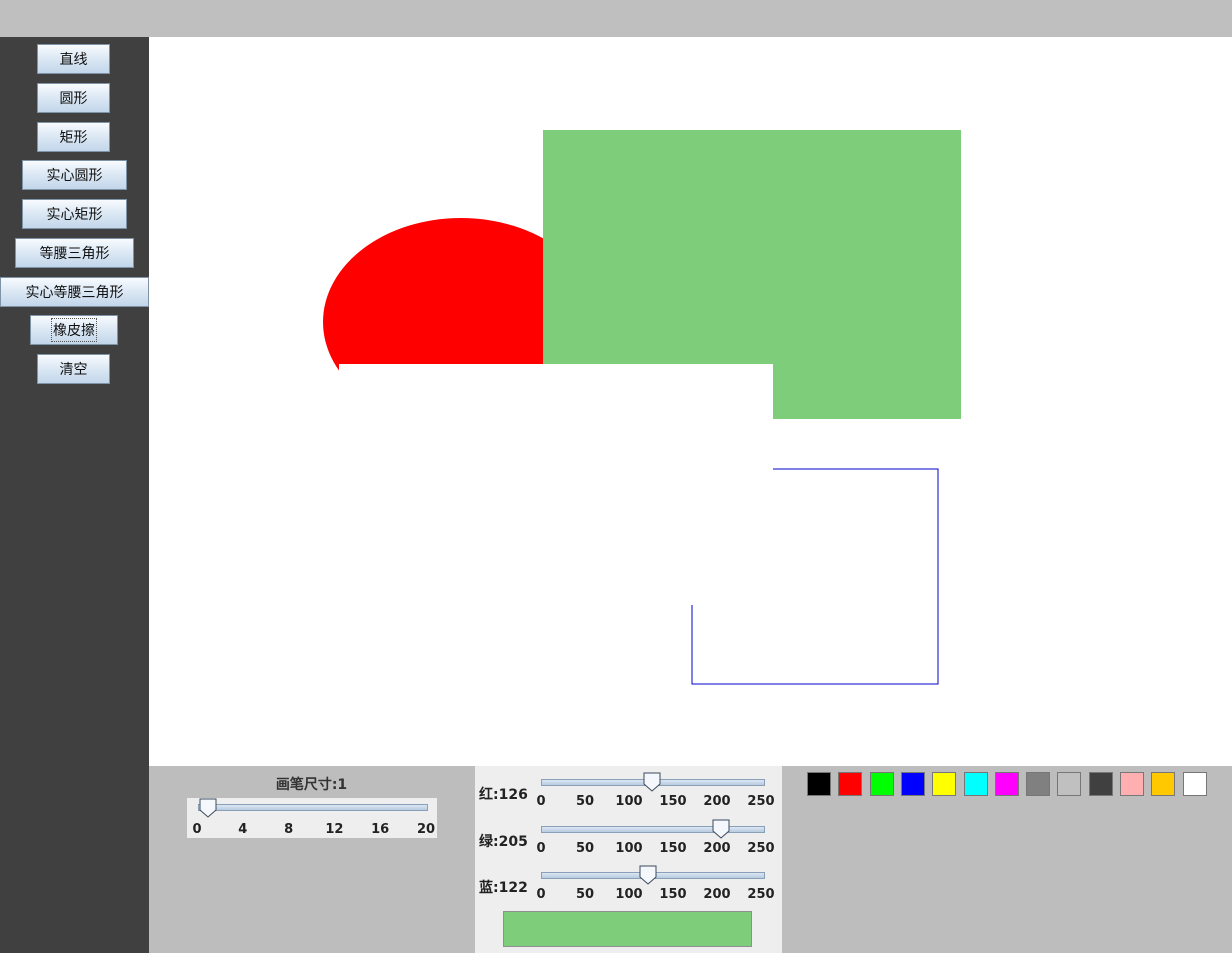 This screenshot has width=1232, height=953. Describe the element at coordinates (74, 495) in the screenshot. I see `tool-sidebar: 直线 圆形 矩形 实心圆形 实心矩形 等腰三角形 实心等腰三角形 橡皮擦 清空` at that location.